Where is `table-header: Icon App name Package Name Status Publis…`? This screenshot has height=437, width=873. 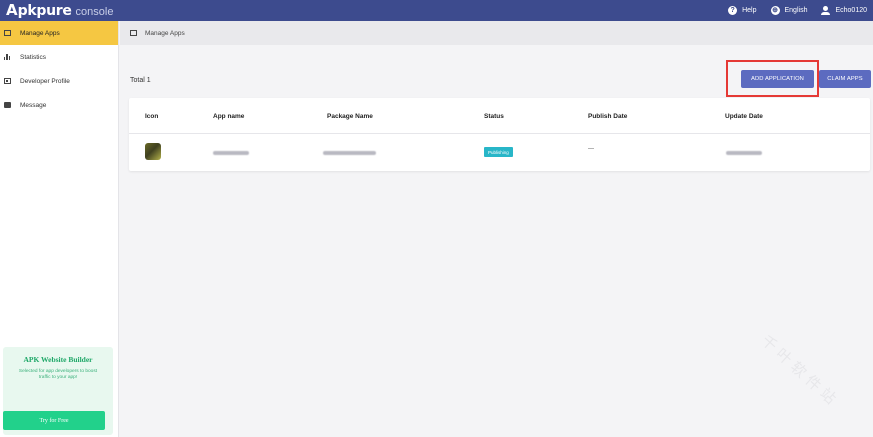 table-header: Icon App name Package Name Status Publis… is located at coordinates (499, 116).